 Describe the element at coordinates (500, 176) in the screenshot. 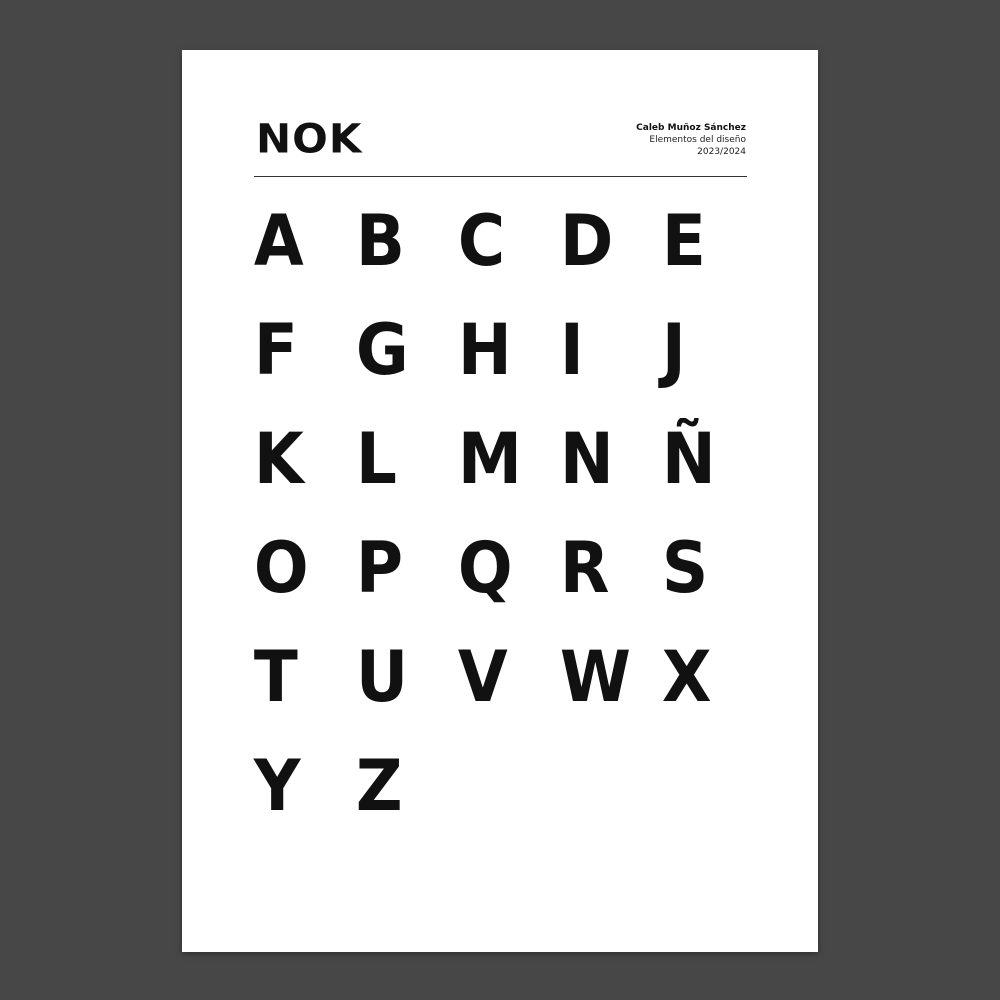

I see `header-divider` at that location.